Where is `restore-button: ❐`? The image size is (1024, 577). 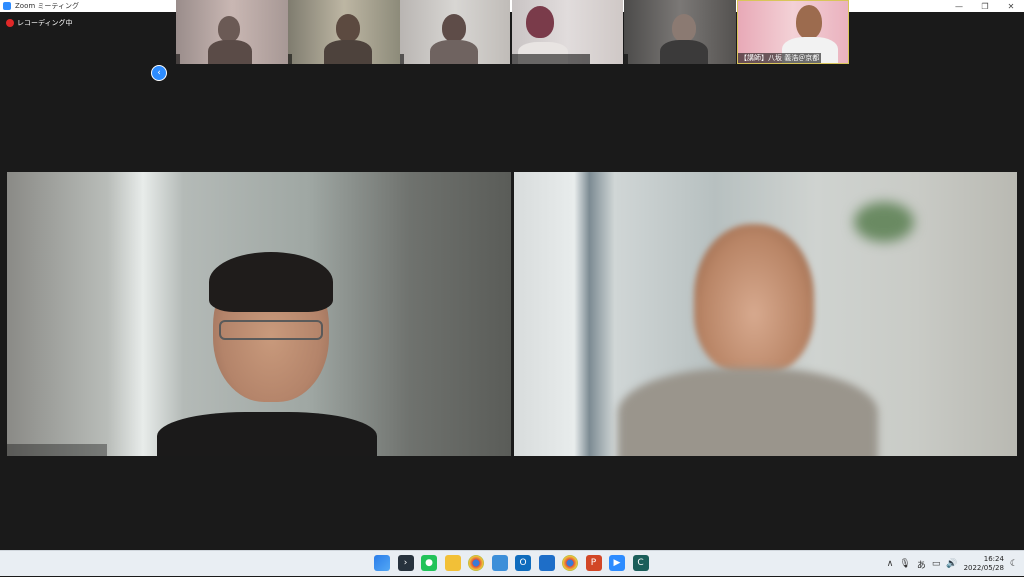
restore-button: ❐ is located at coordinates (985, 6).